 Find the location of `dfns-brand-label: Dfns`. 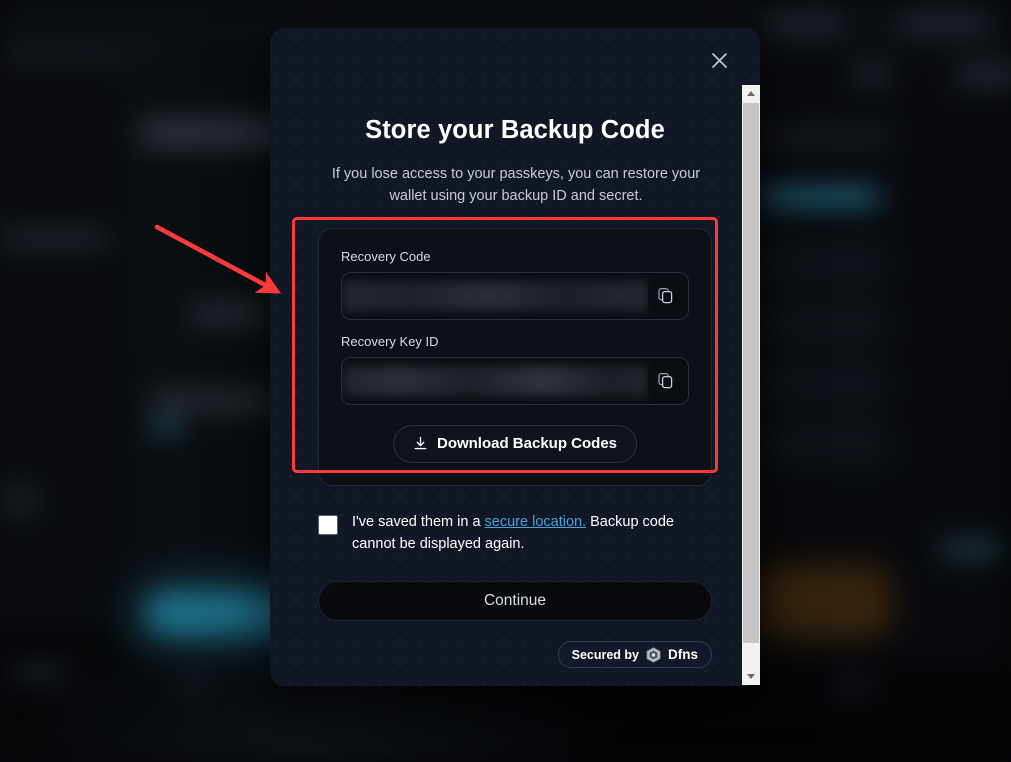

dfns-brand-label: Dfns is located at coordinates (683, 654).